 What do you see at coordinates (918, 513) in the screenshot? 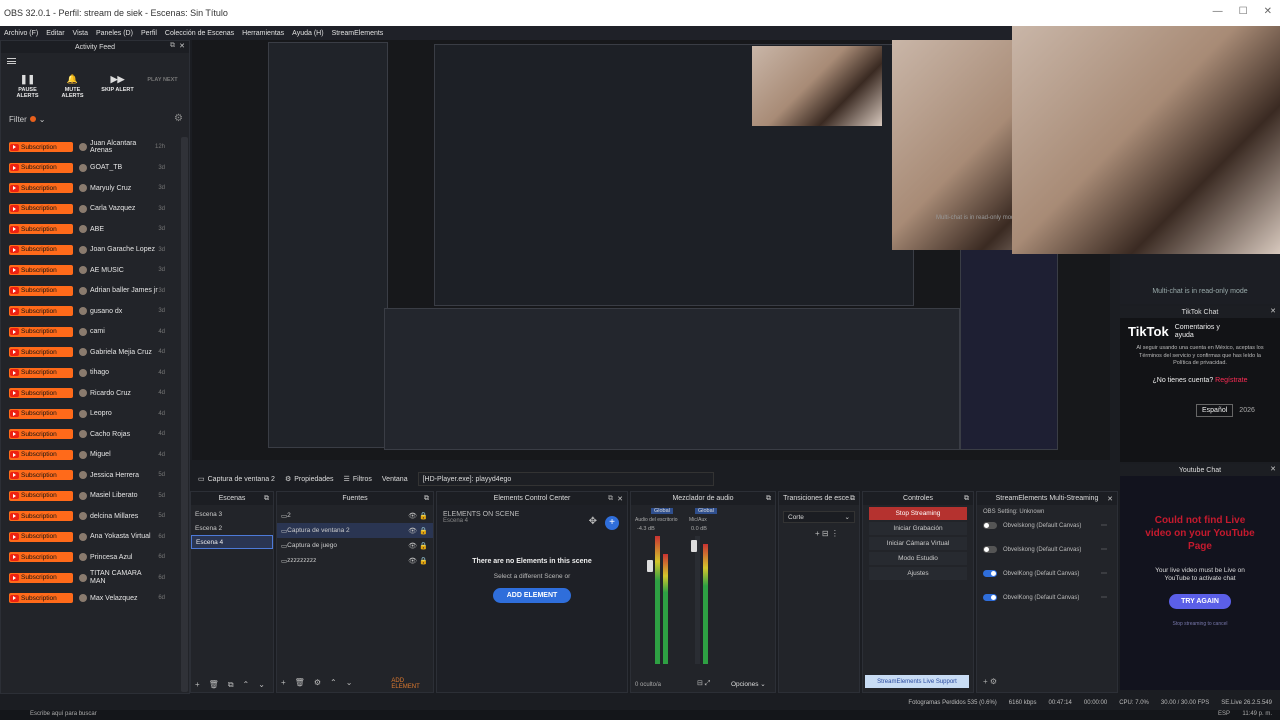
I see `stop-streaming-button: Stop Streaming` at bounding box center [918, 513].